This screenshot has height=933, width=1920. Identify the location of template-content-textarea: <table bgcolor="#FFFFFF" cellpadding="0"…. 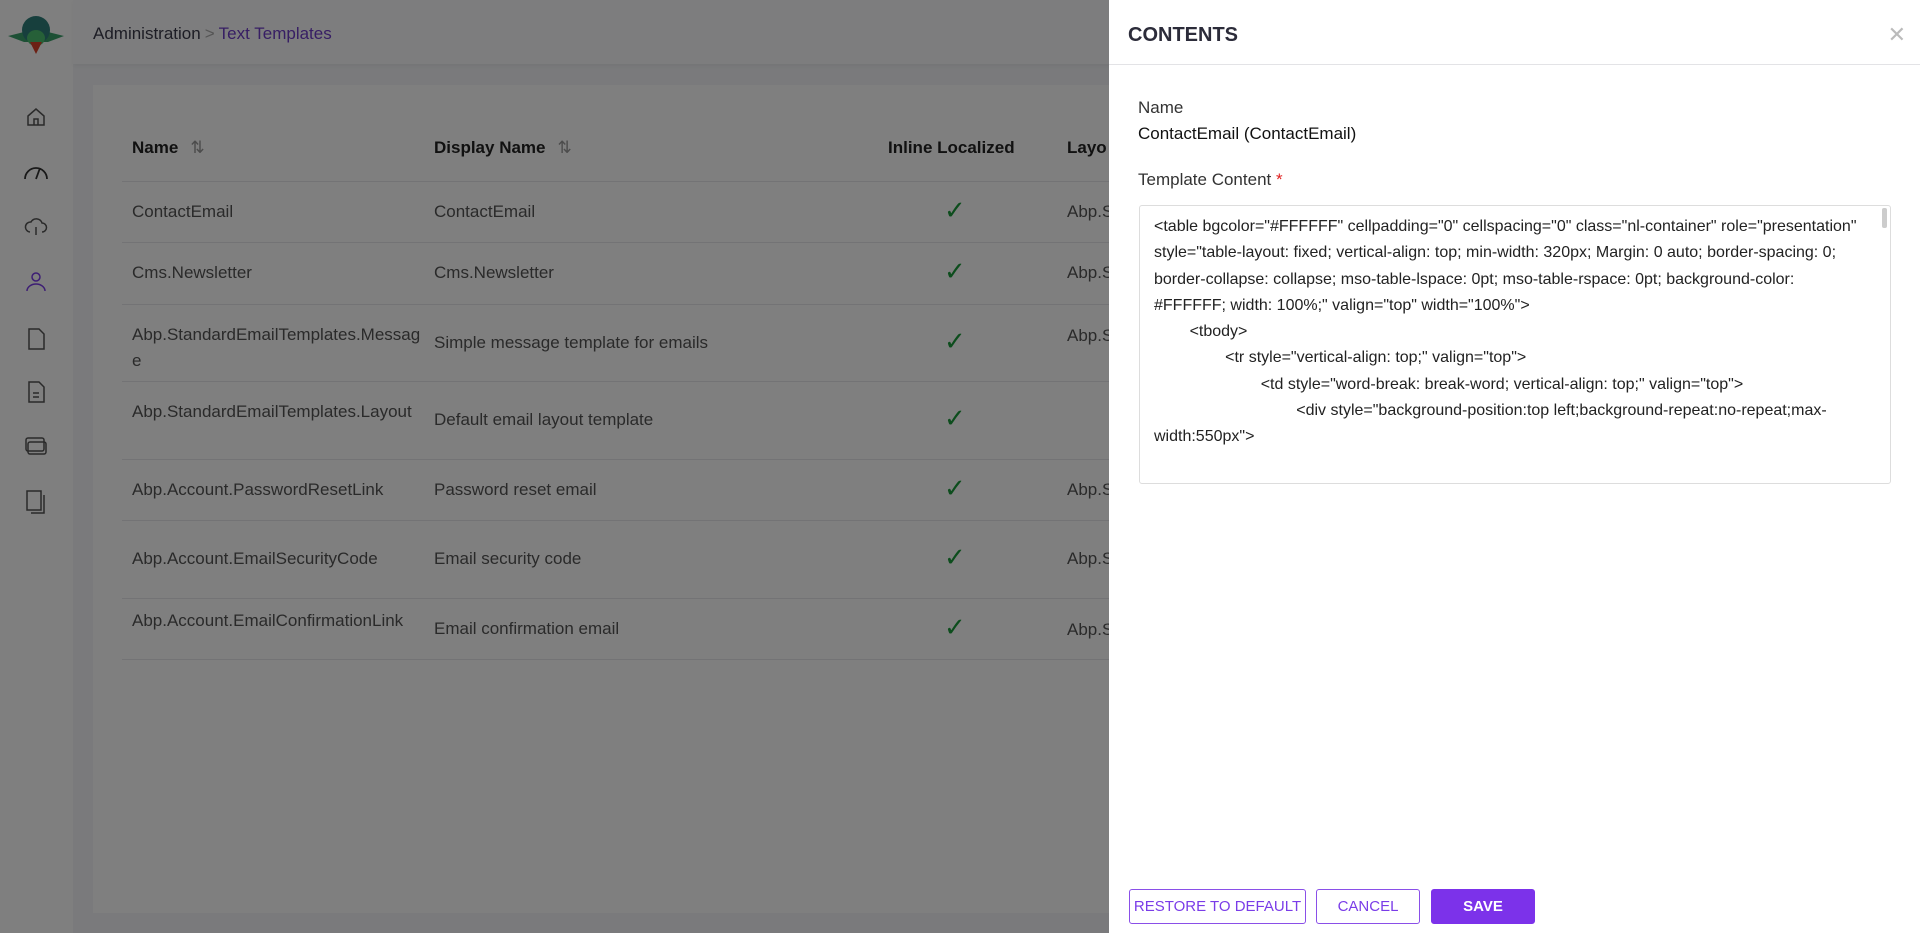
(1515, 344).